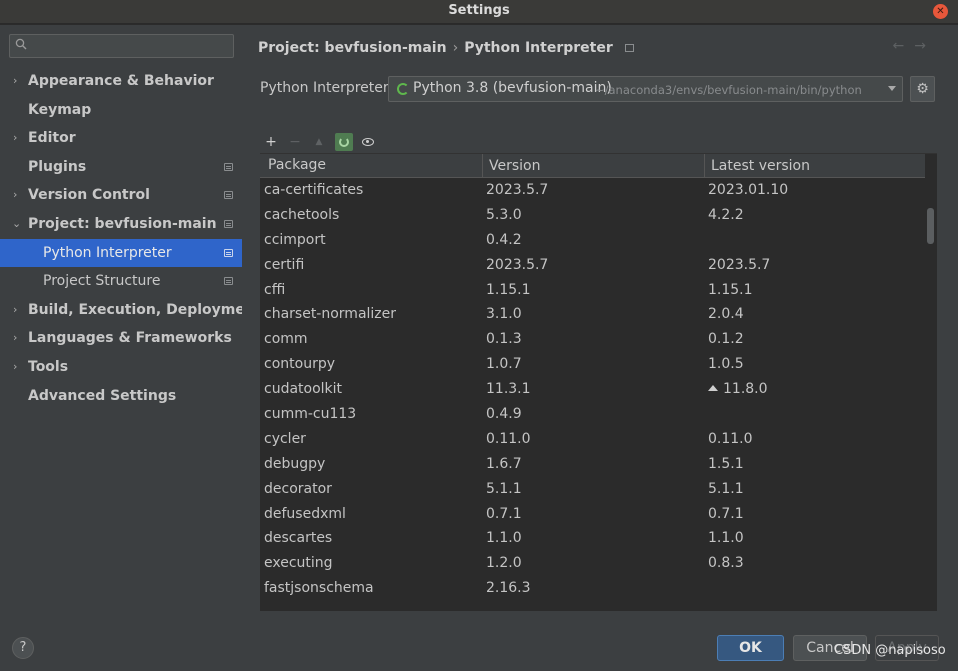 This screenshot has height=671, width=958. I want to click on interpreter-settings-button: ⚙, so click(922, 89).